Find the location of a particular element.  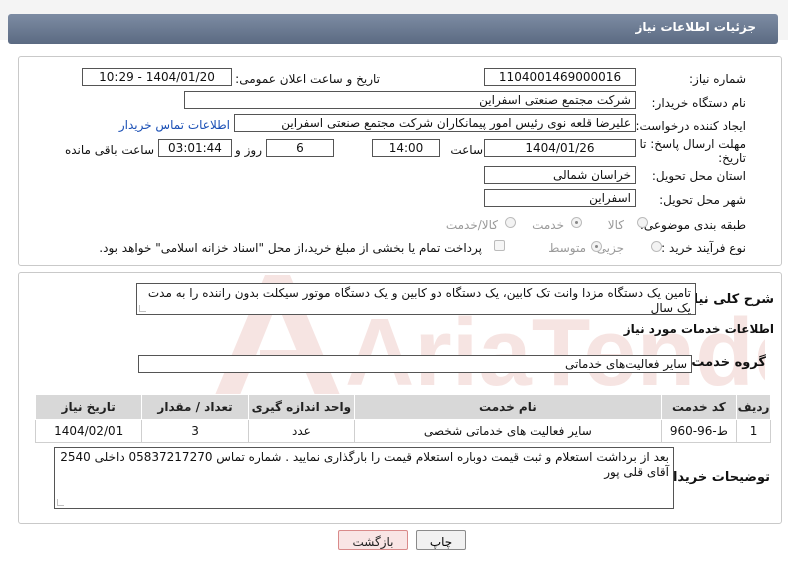

deadline-label: مهلت ارسال پاسخ: تا is located at coordinates (692, 144).